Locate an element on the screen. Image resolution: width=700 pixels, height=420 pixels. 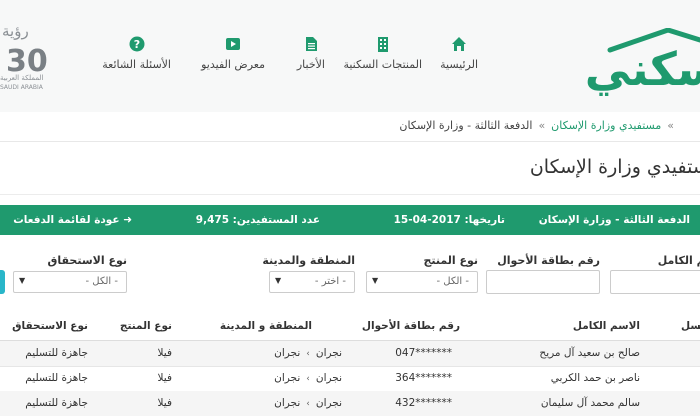
breadcrumb-beneficiaries-link: مستفيدي وزارة الإسكان is located at coordinates (606, 125).